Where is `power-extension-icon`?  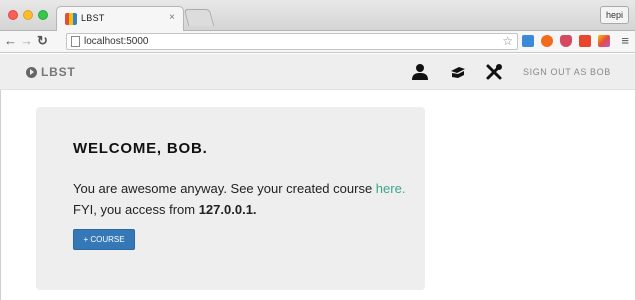 power-extension-icon is located at coordinates (547, 41).